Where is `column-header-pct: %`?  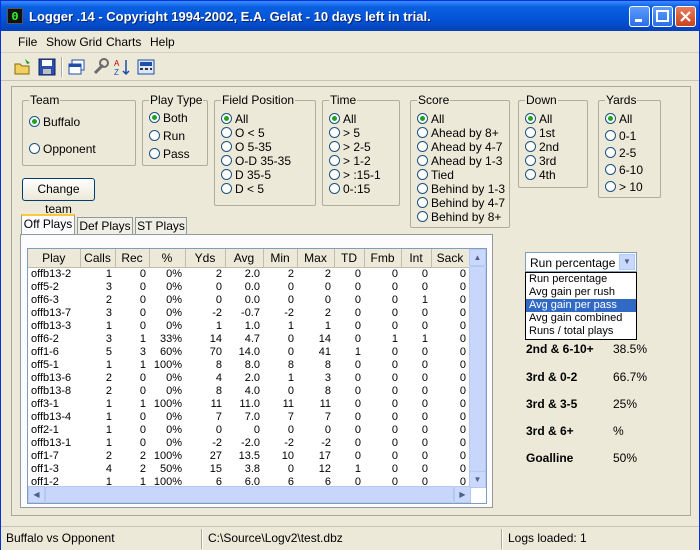 column-header-pct: % is located at coordinates (167, 258).